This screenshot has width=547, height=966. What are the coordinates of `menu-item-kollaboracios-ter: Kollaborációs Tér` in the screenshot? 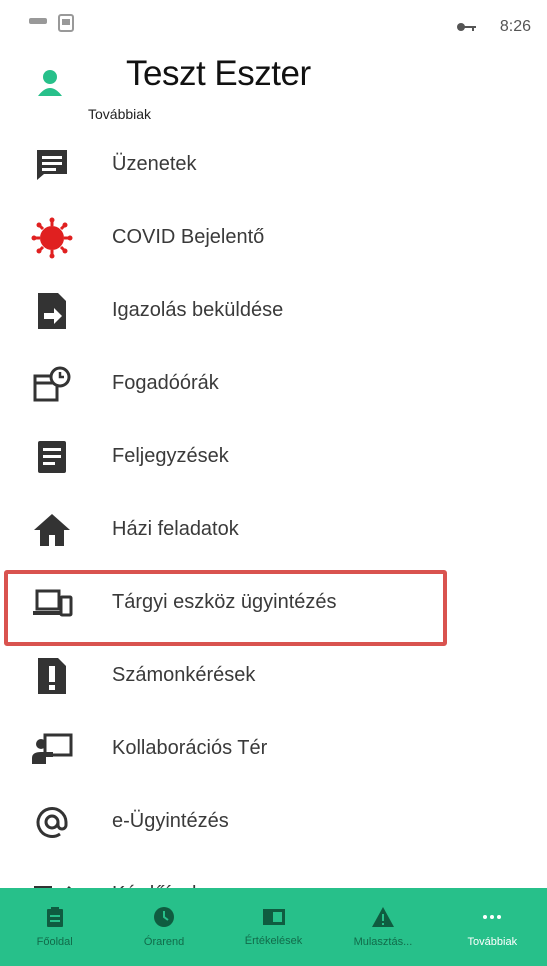 It's located at (273, 748).